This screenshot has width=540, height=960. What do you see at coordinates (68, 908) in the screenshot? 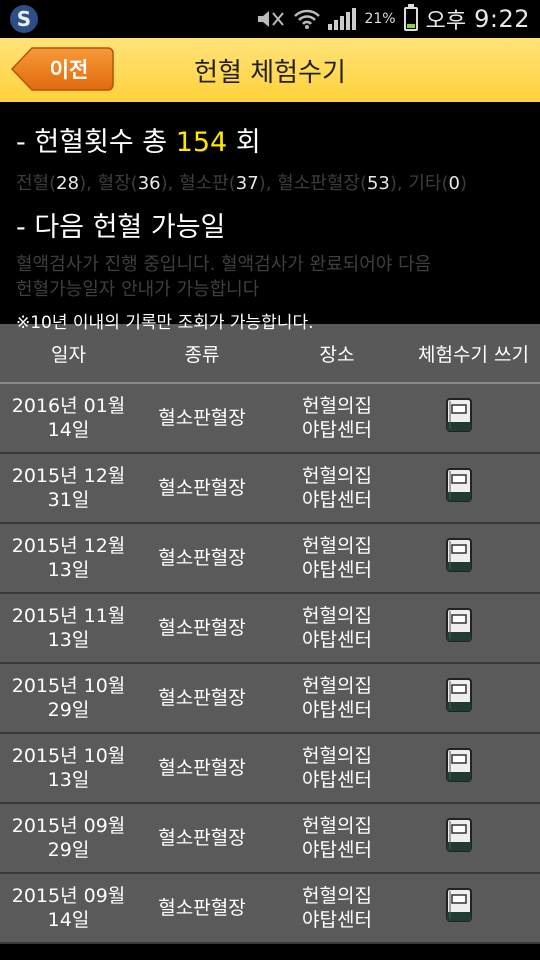
I see `row-date: 2015년 09월 14일` at bounding box center [68, 908].